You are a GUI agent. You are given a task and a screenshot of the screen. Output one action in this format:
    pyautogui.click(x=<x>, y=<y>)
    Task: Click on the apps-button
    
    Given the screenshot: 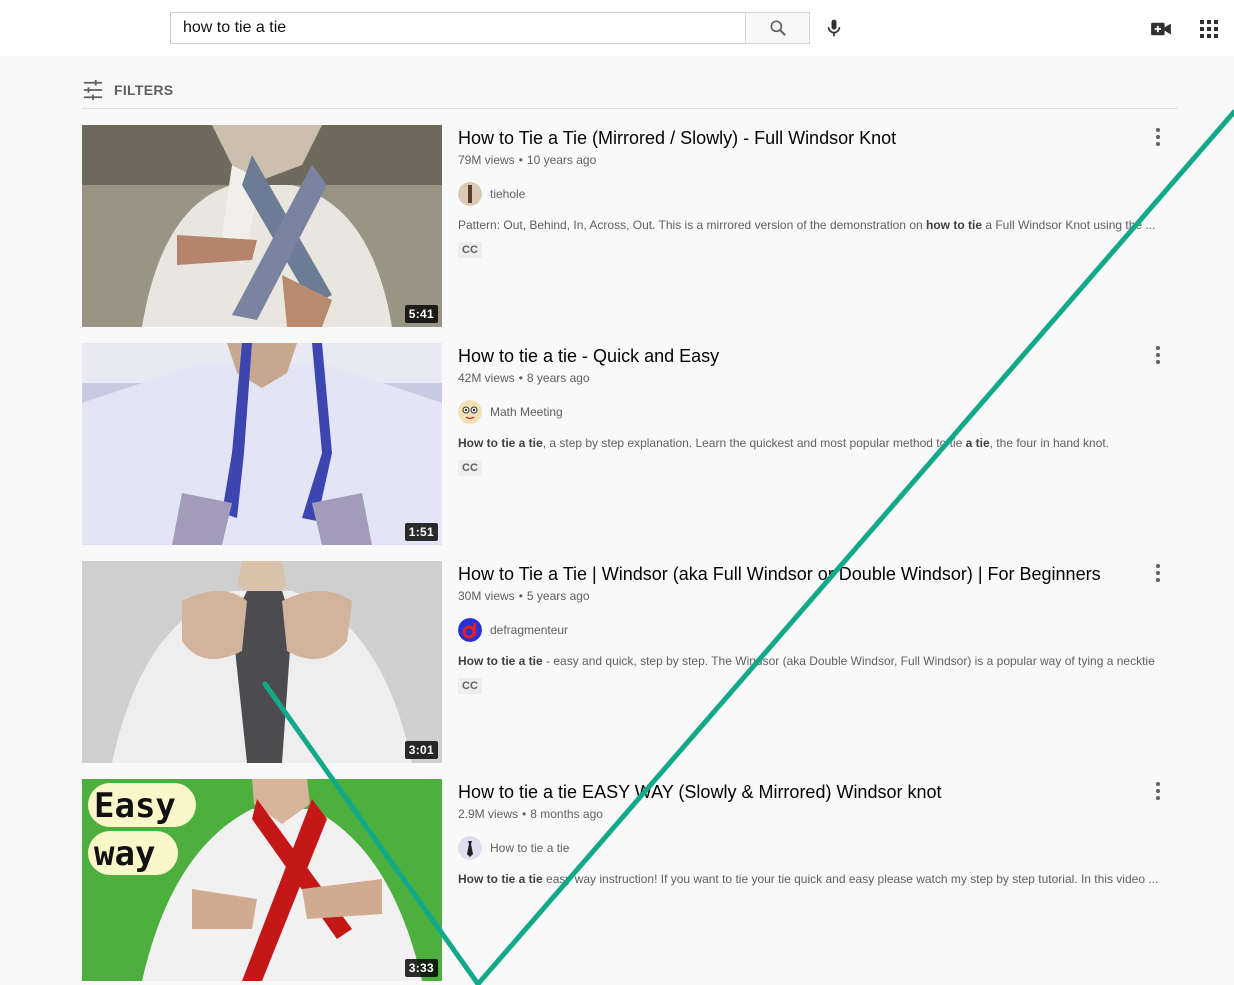 What is the action you would take?
    pyautogui.click(x=1209, y=29)
    